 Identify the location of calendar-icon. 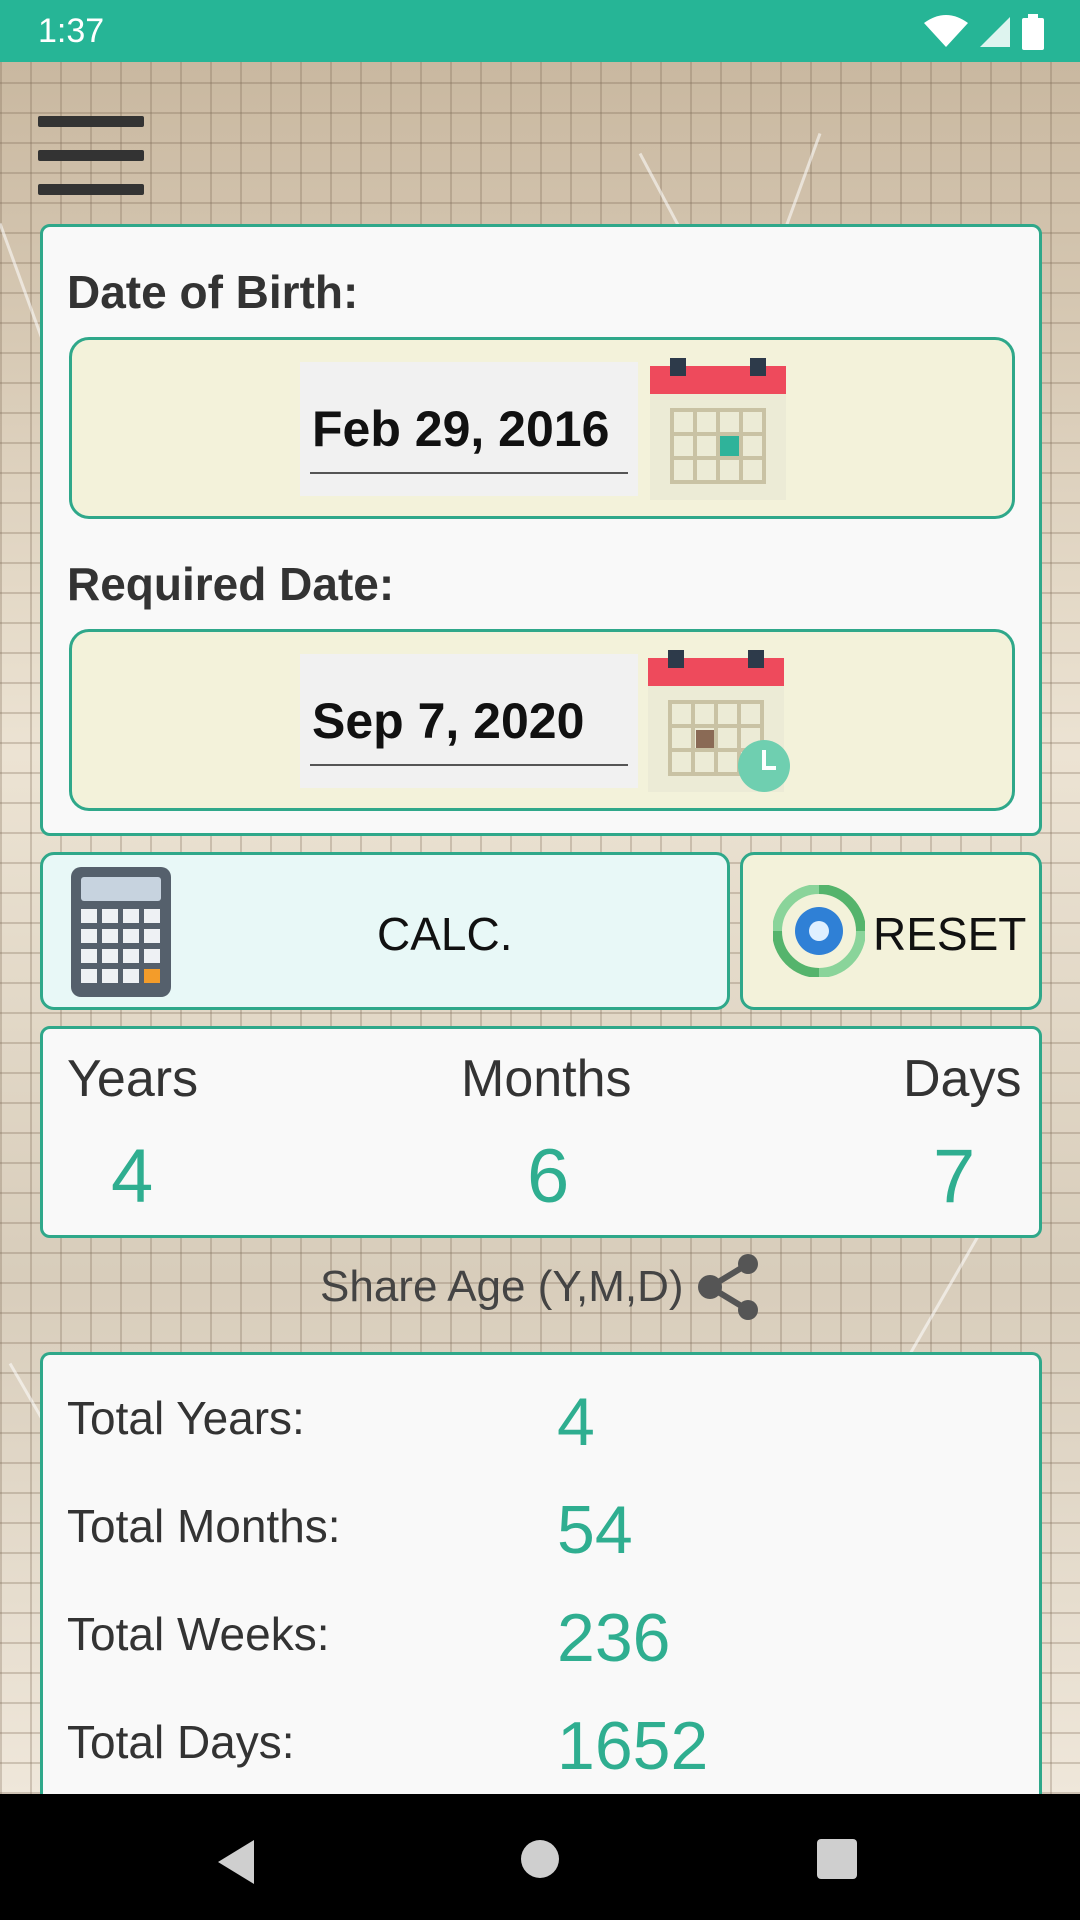
(718, 429).